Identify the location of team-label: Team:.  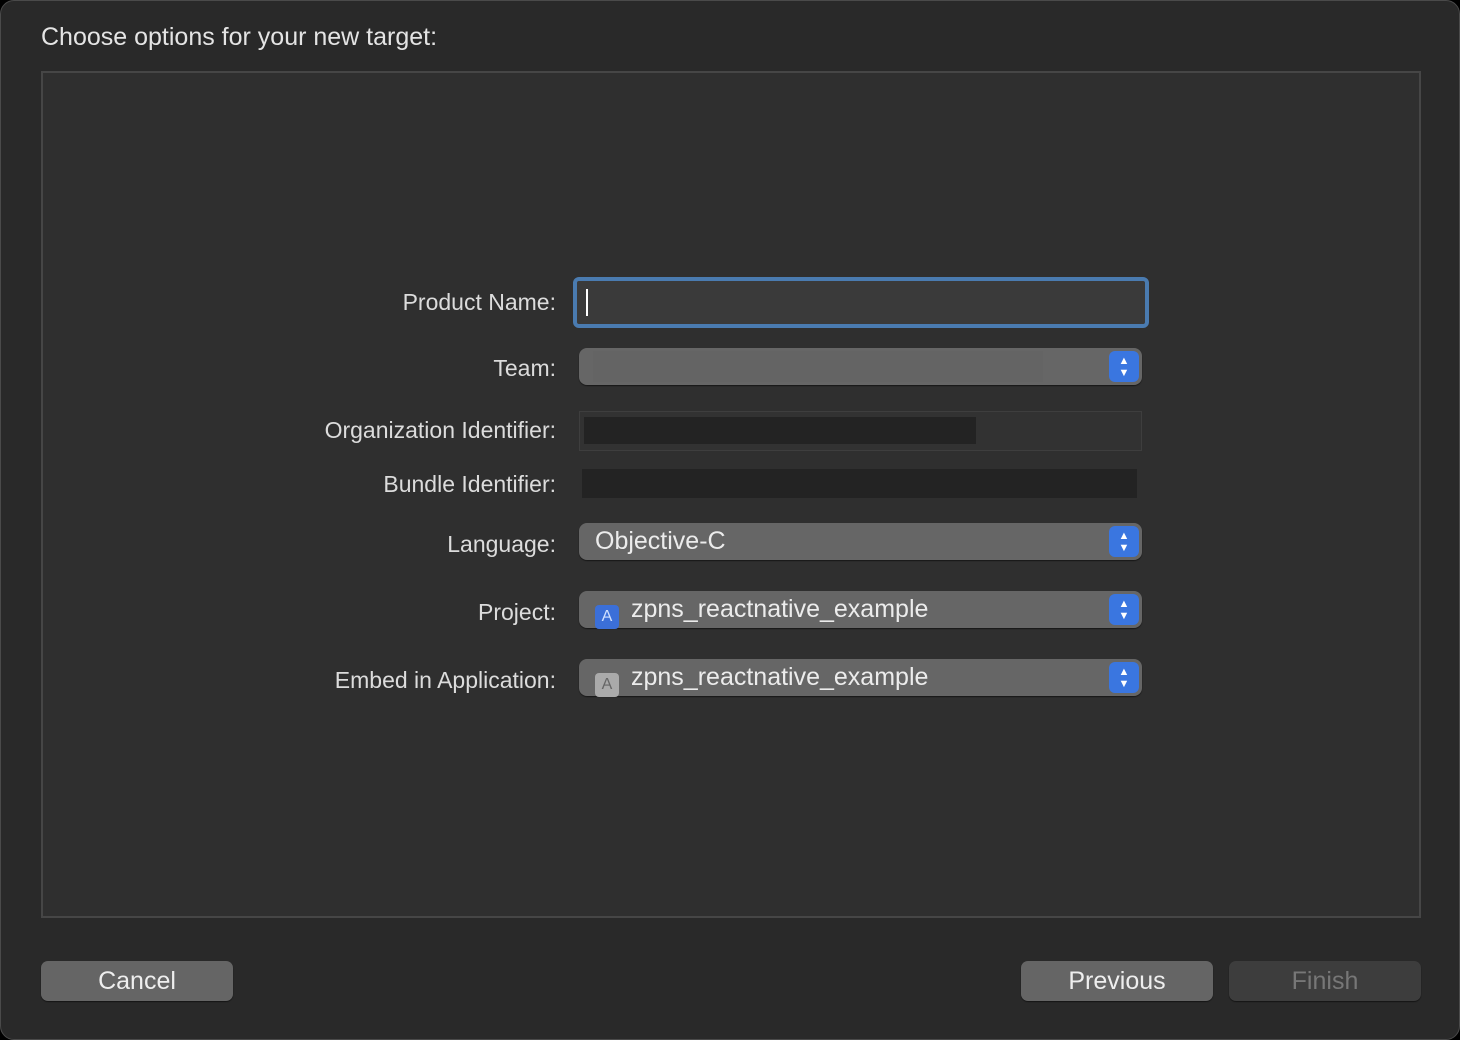
(524, 368).